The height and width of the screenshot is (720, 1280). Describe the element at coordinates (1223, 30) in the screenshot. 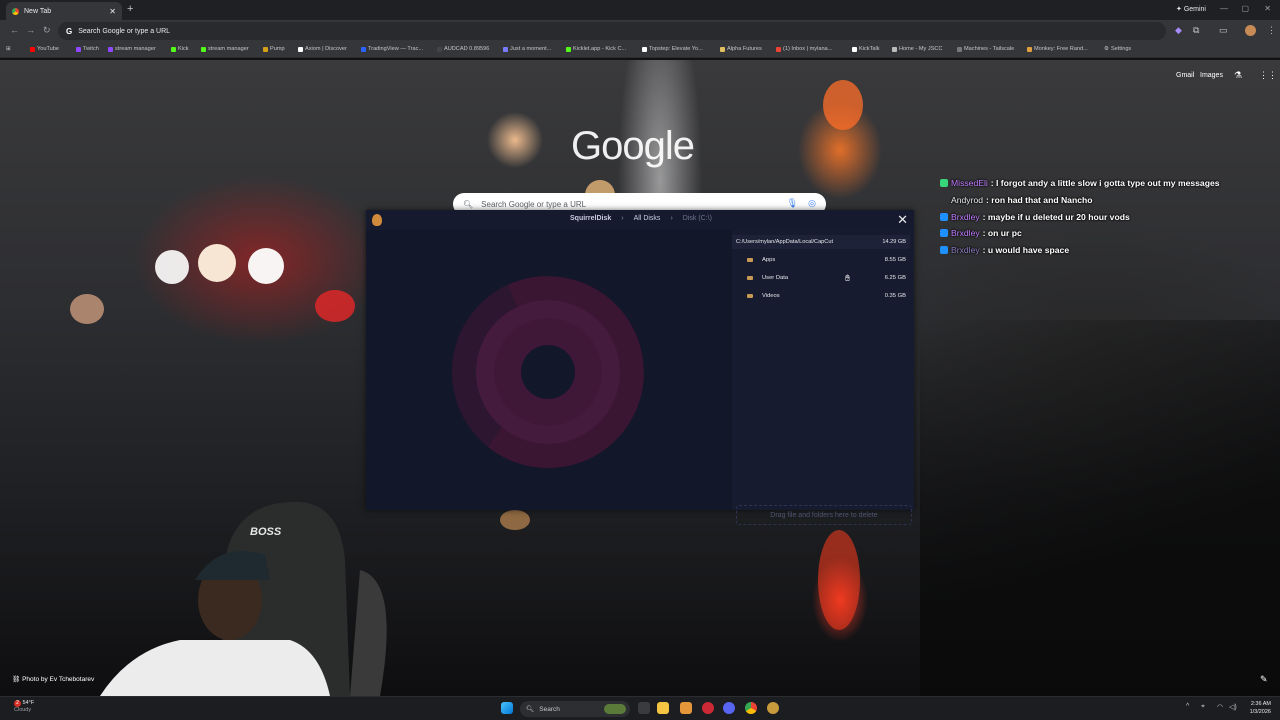

I see `side-panel-icon: ▭` at that location.